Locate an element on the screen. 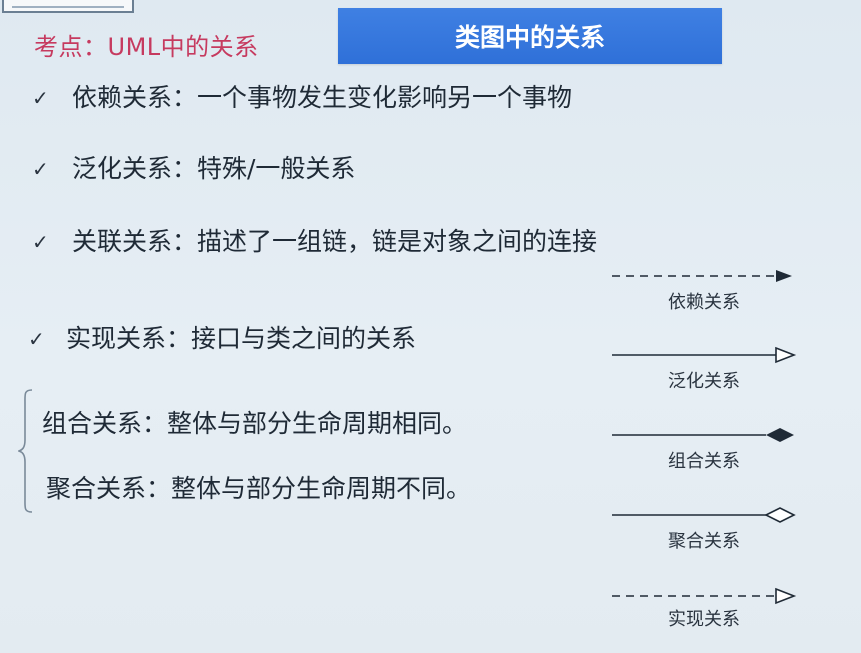 This screenshot has width=861, height=653. legend-label-dependency: 依赖关系 is located at coordinates (704, 302).